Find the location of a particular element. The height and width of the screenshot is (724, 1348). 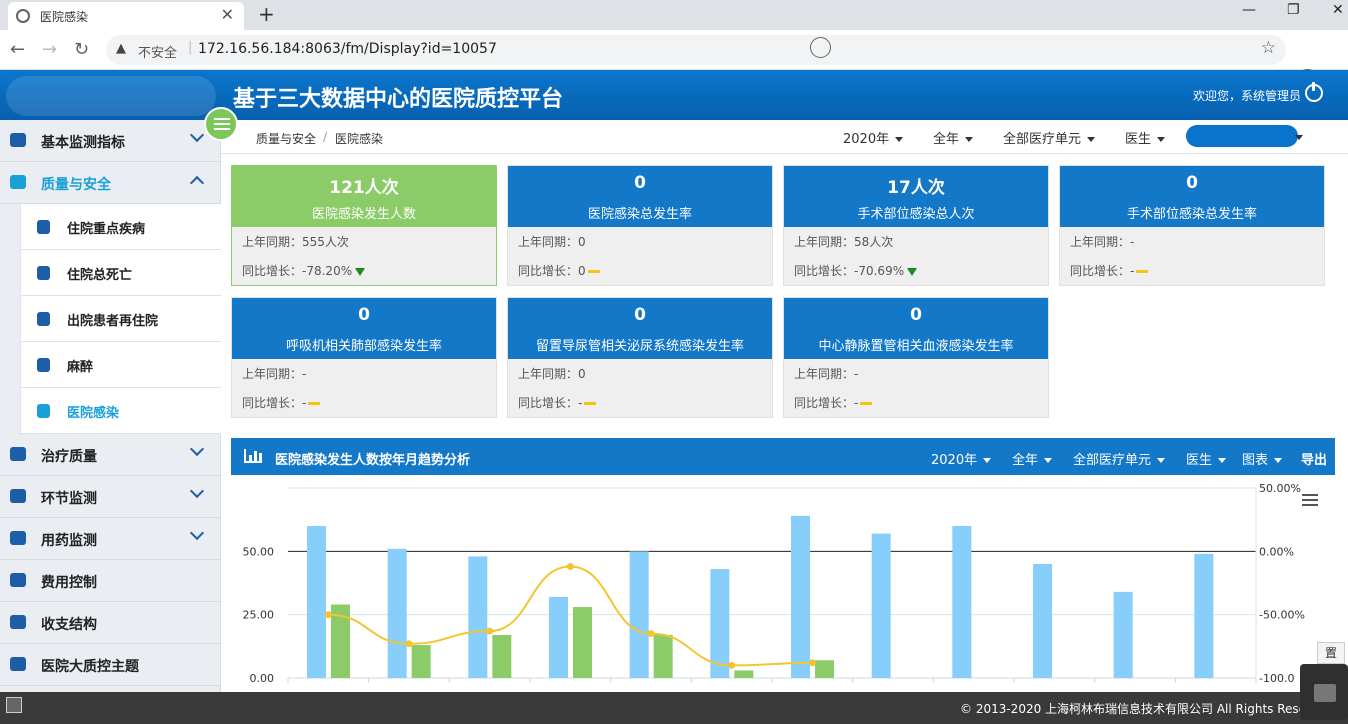

kpi-yoy: 同比增长：- is located at coordinates (1109, 270).